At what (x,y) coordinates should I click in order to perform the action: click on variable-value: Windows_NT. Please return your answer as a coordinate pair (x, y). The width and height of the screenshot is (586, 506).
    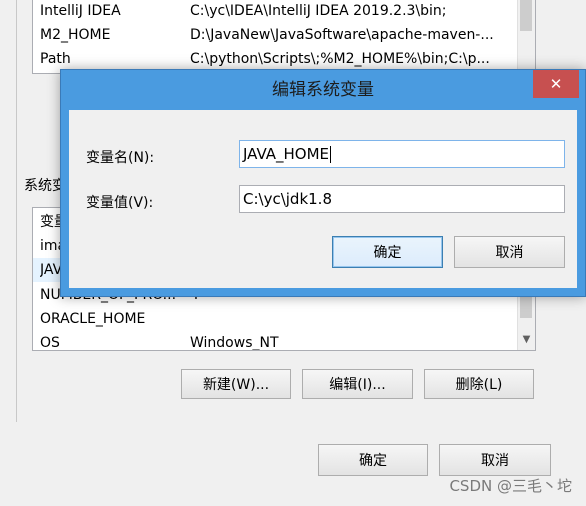
    Looking at the image, I should click on (234, 343).